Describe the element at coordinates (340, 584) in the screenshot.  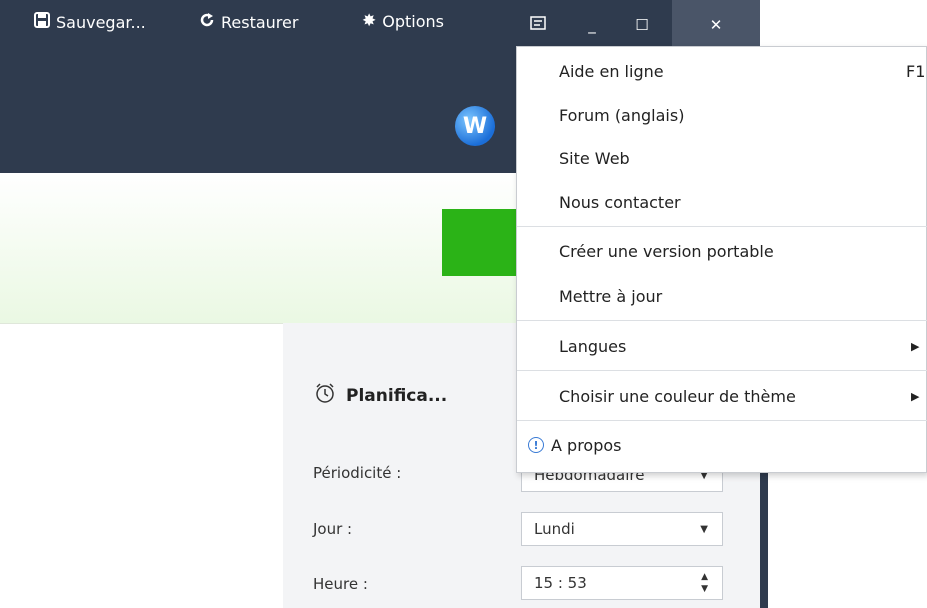
I see `time-label: Heure :` at that location.